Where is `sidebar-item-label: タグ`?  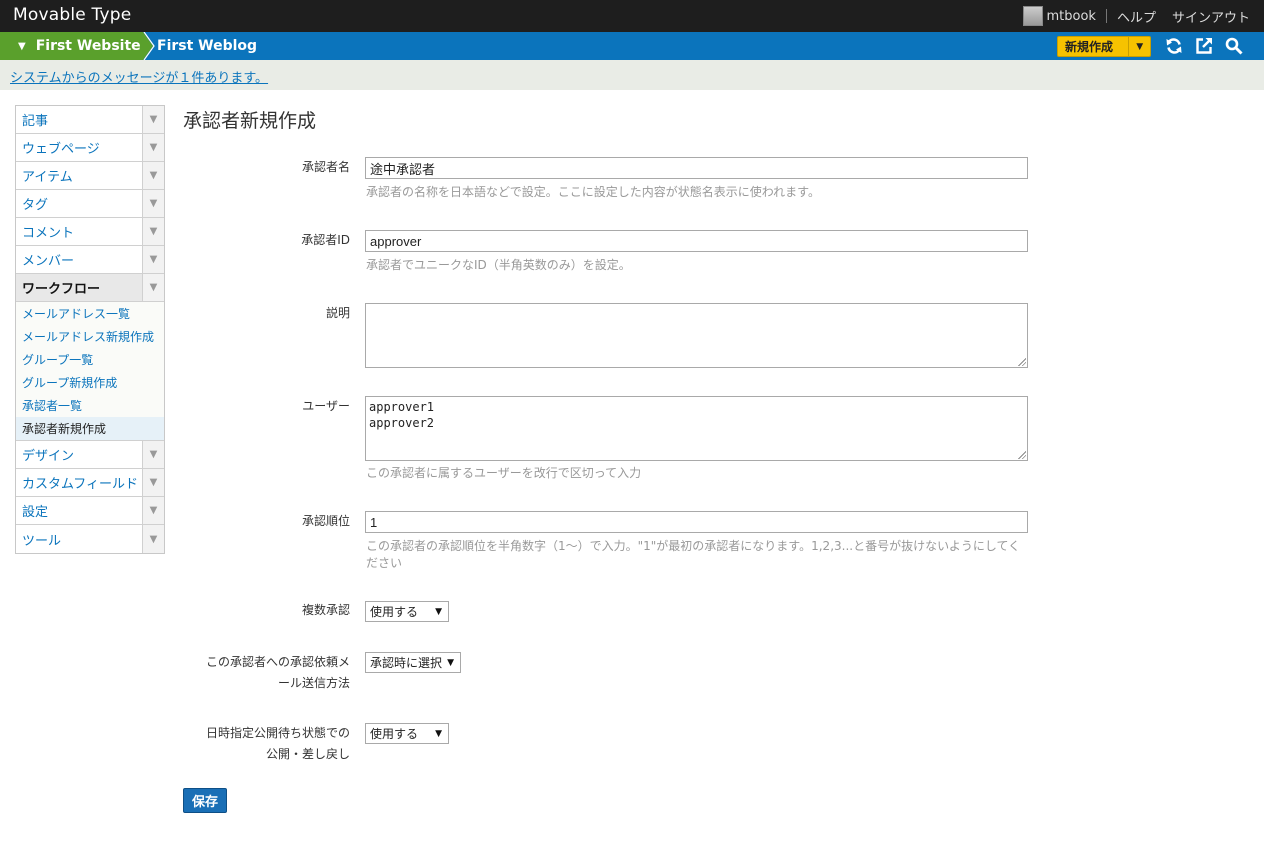
sidebar-item-label: タグ is located at coordinates (35, 205).